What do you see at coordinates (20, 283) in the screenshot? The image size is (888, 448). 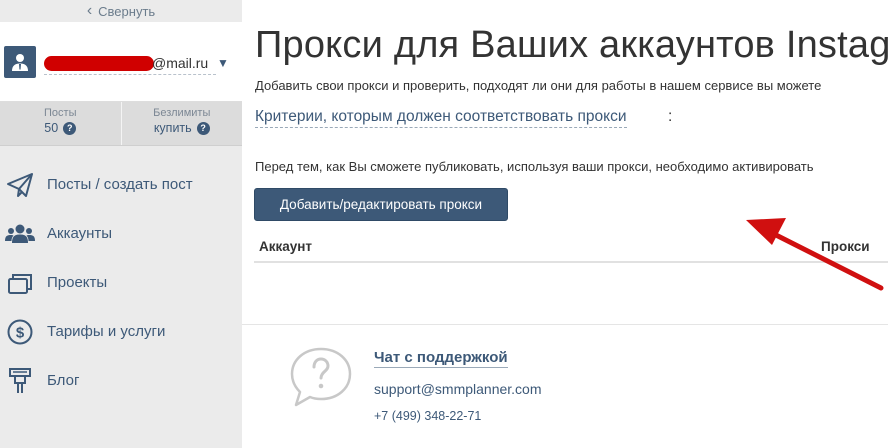 I see `folders-icon` at bounding box center [20, 283].